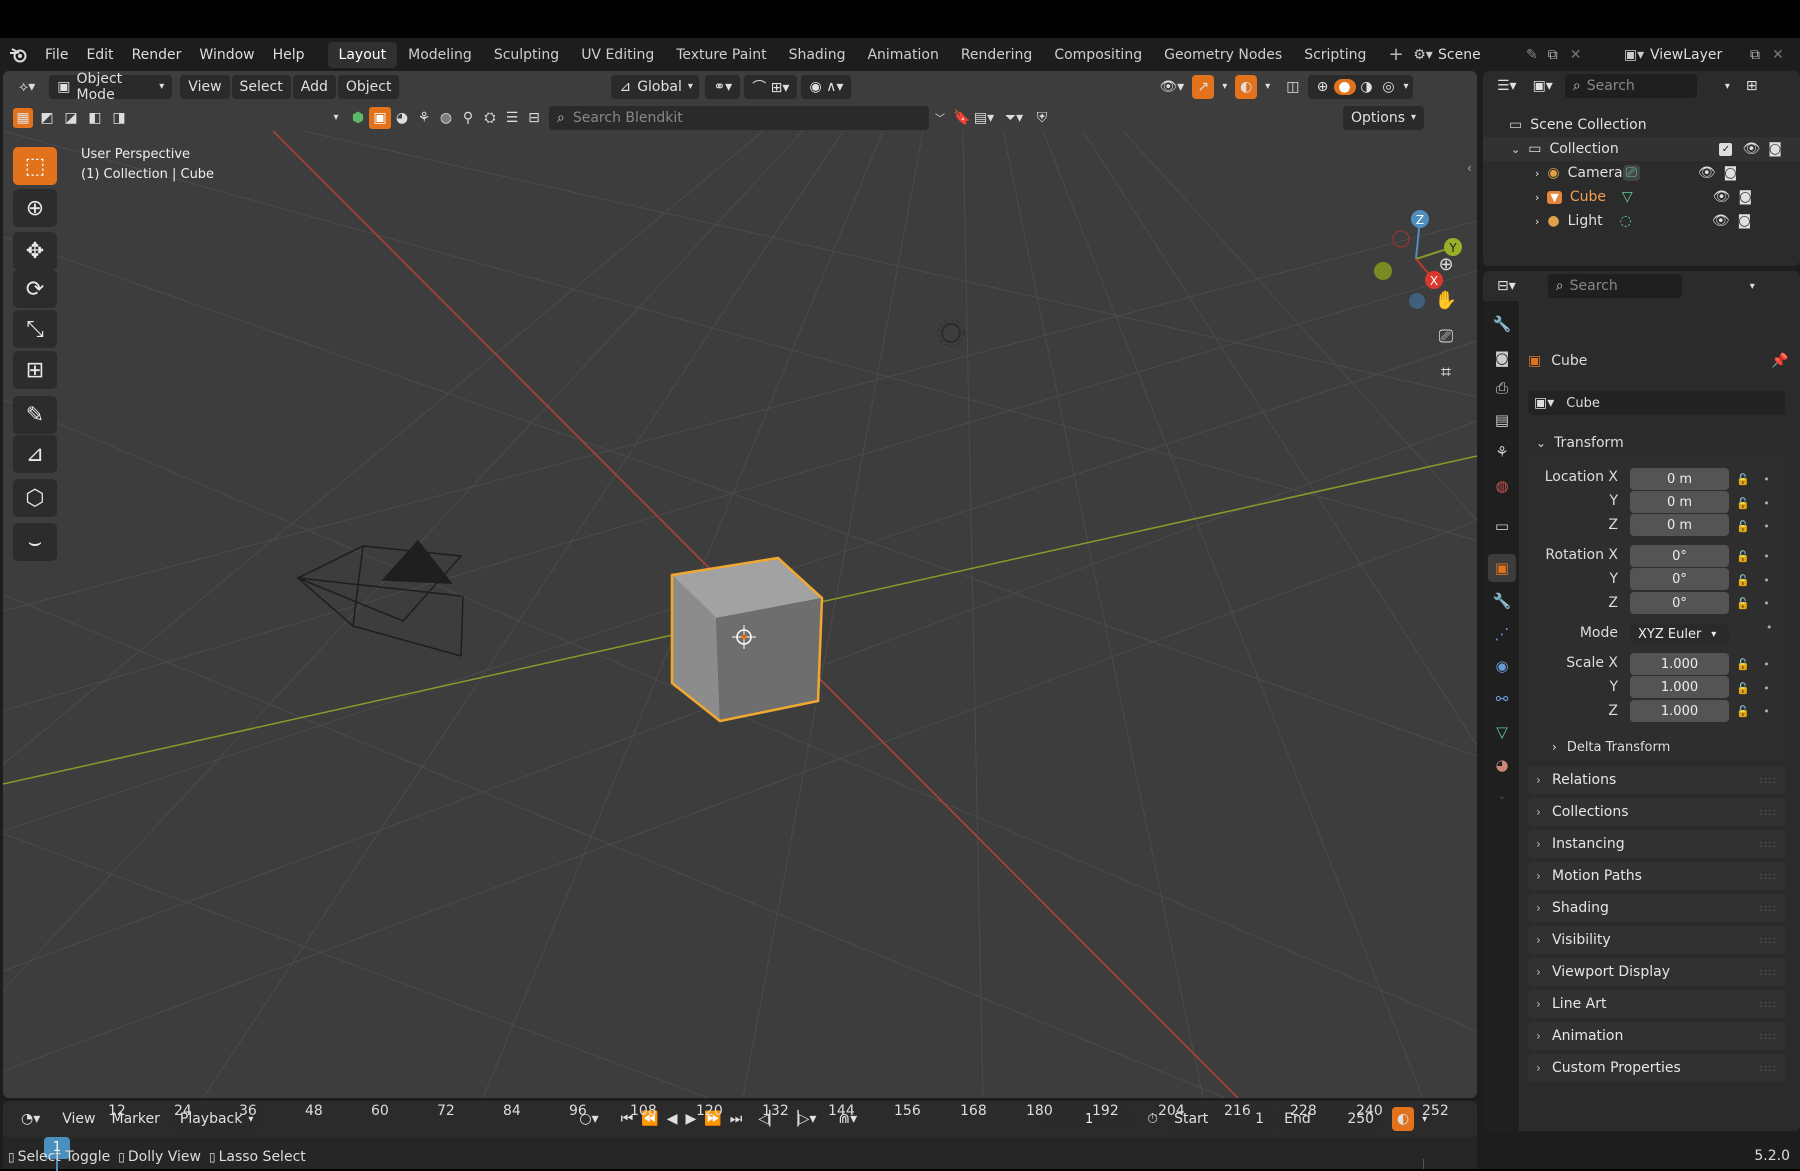 Image resolution: width=1800 pixels, height=1171 pixels. I want to click on menu-object: Object, so click(368, 86).